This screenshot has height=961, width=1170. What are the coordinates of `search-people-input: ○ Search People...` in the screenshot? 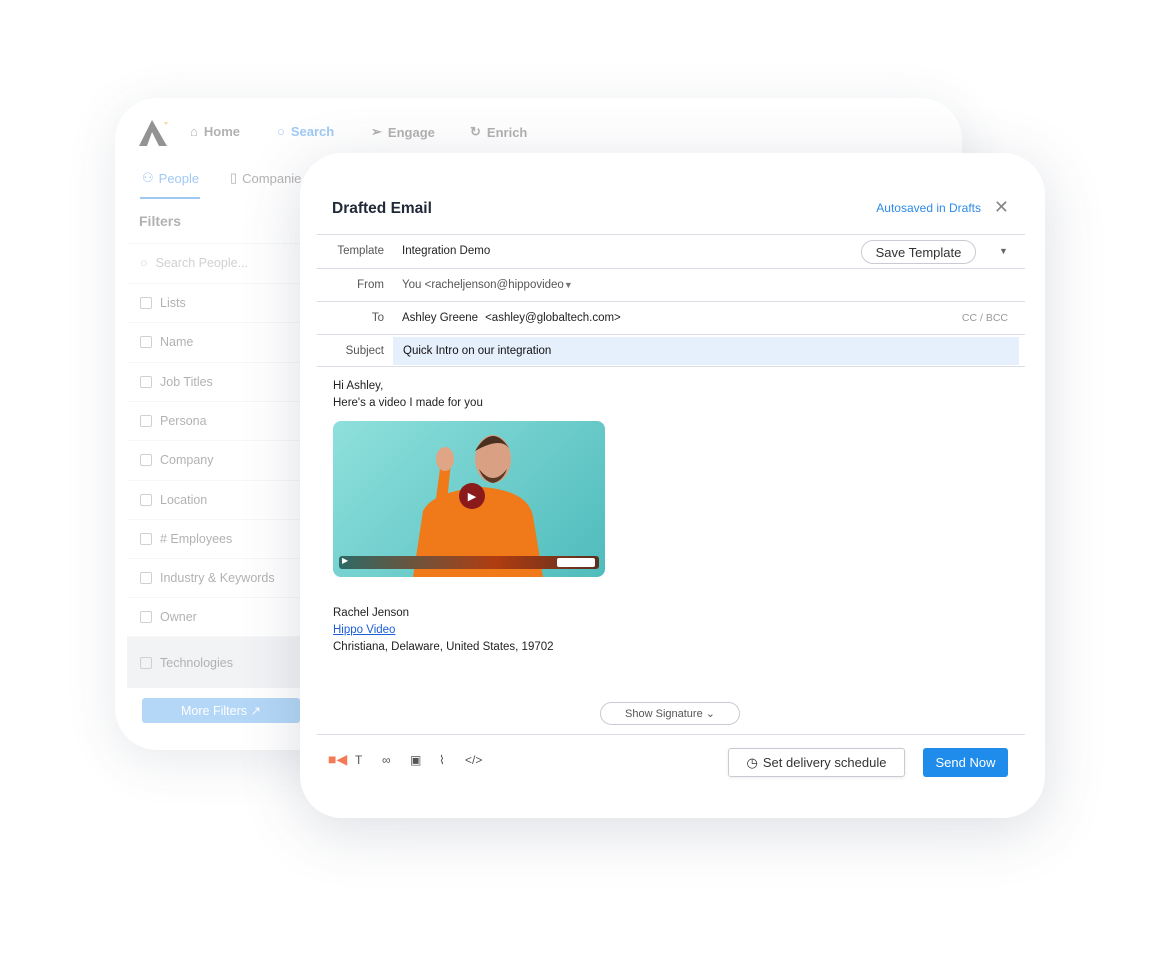 It's located at (217, 262).